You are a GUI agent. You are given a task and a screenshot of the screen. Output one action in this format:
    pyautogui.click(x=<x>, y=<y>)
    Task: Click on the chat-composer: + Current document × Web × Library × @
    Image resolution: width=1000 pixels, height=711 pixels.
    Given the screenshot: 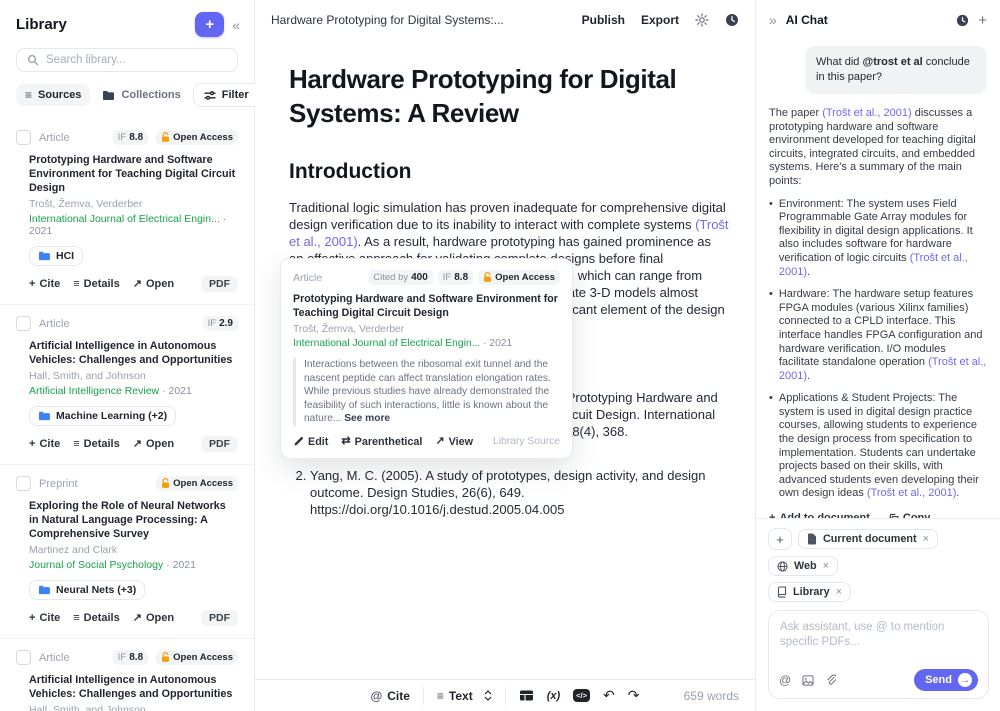 What is the action you would take?
    pyautogui.click(x=878, y=614)
    